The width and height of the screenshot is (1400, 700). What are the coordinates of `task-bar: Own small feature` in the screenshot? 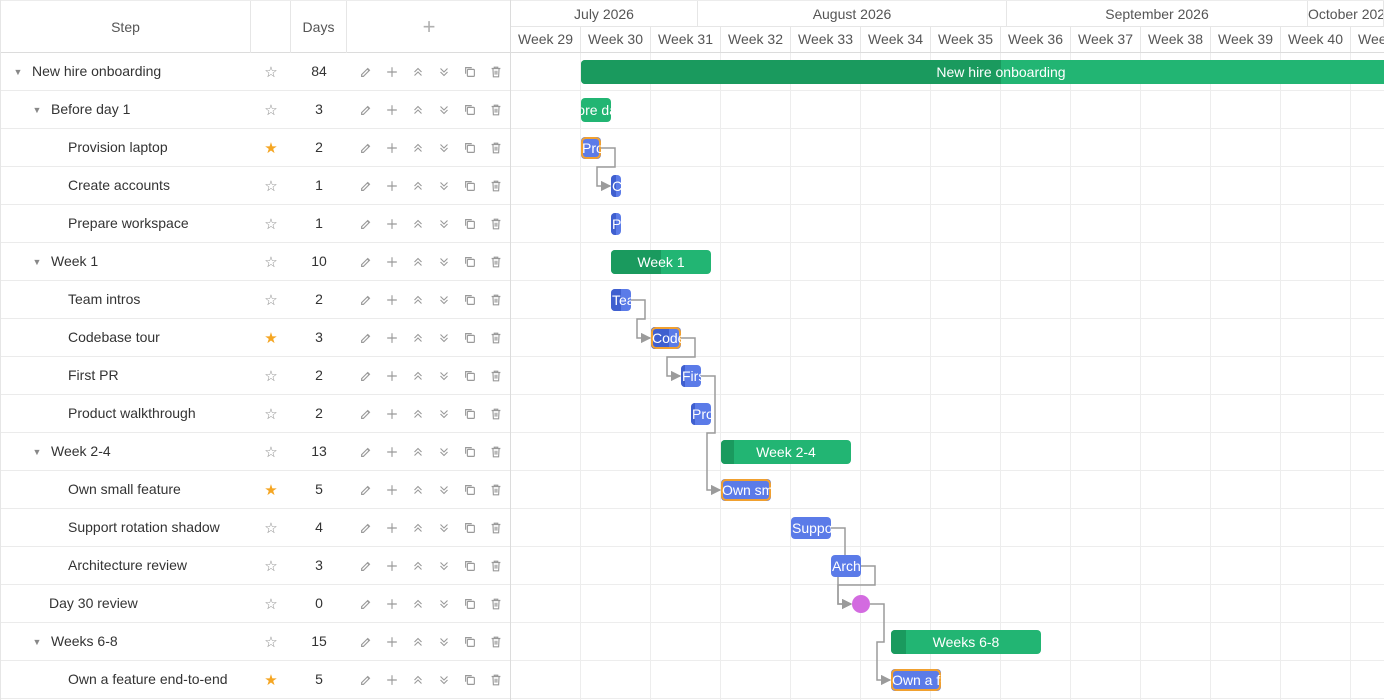 It's located at (778, 490).